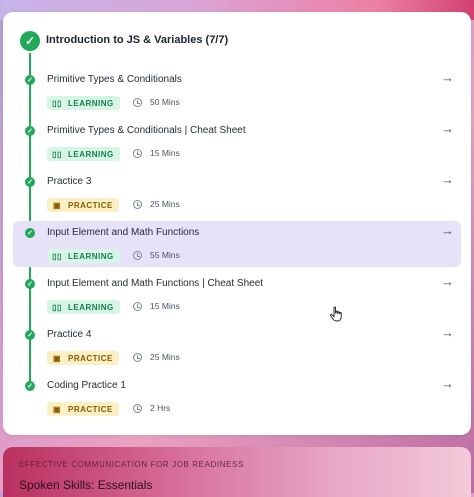  What do you see at coordinates (165, 102) in the screenshot?
I see `duration: 50 Mins` at bounding box center [165, 102].